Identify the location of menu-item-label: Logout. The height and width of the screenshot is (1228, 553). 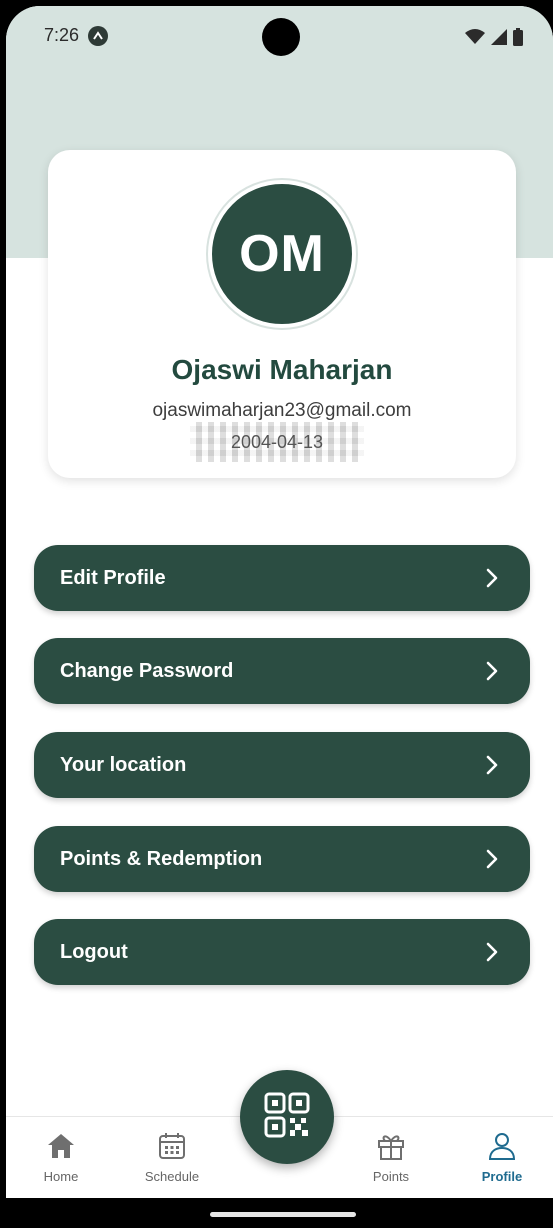
(94, 951).